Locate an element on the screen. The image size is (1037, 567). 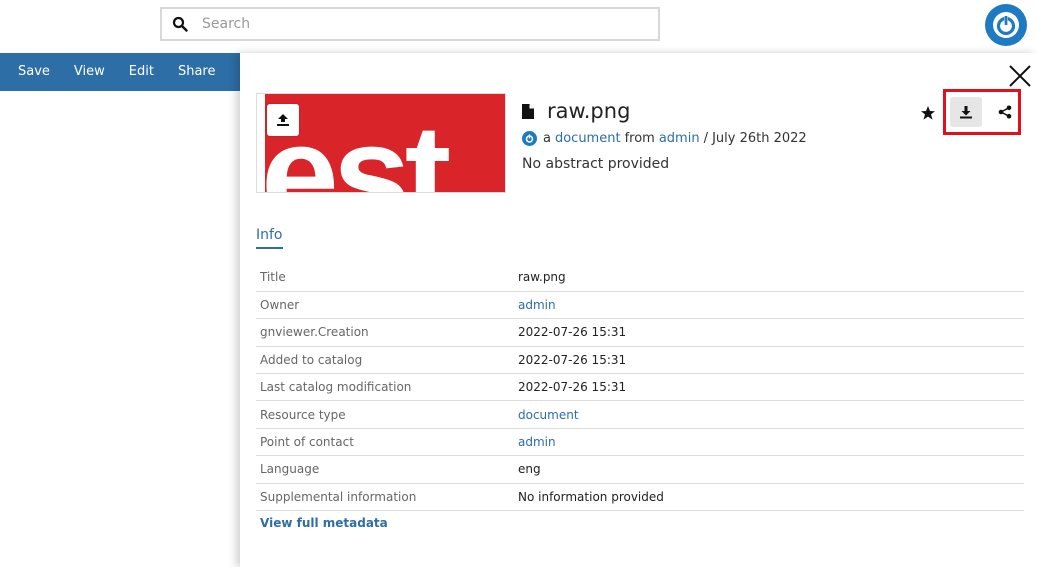
download-icon is located at coordinates (966, 112).